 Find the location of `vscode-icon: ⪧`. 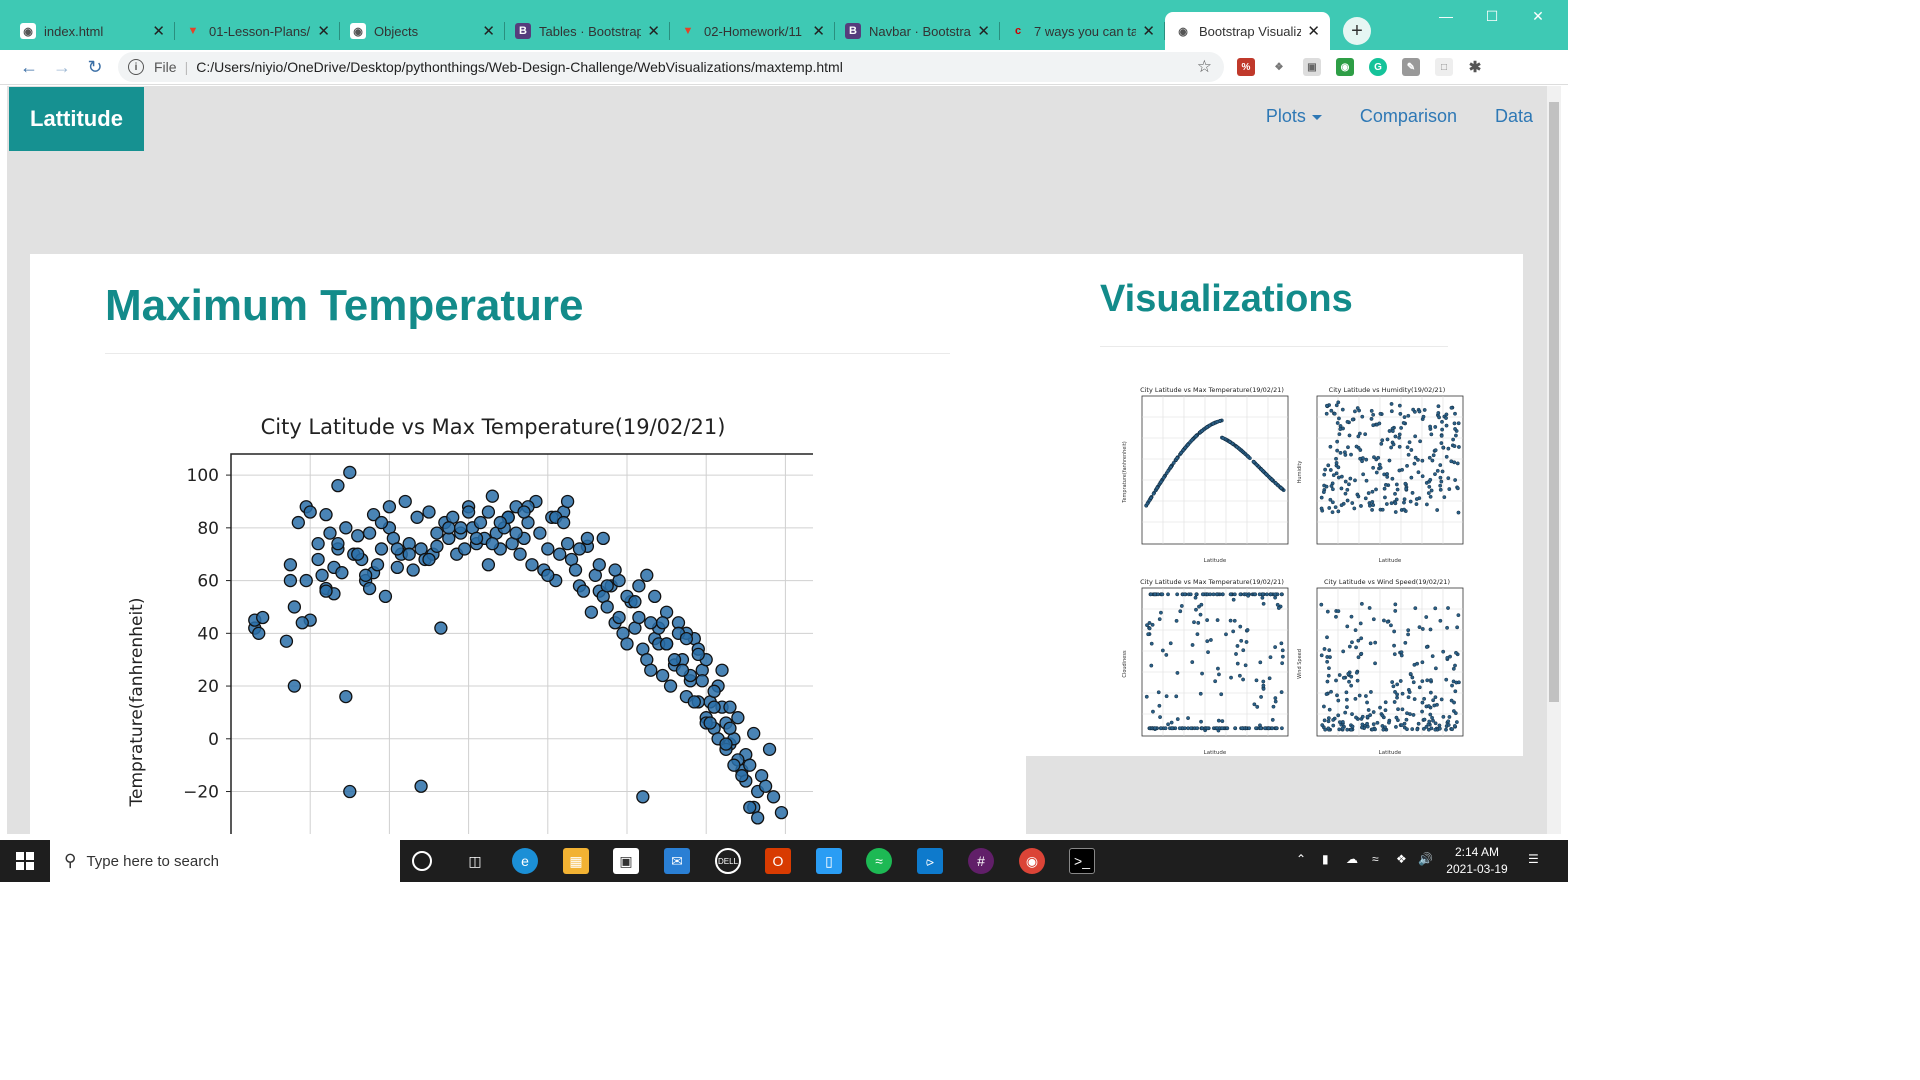

vscode-icon: ⪧ is located at coordinates (930, 861).